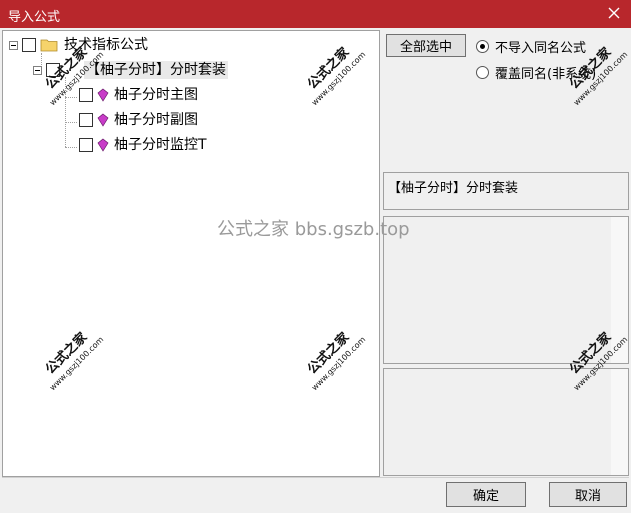 The width and height of the screenshot is (631, 513). Describe the element at coordinates (34, 17) in the screenshot. I see `window-title: 导入公式` at that location.